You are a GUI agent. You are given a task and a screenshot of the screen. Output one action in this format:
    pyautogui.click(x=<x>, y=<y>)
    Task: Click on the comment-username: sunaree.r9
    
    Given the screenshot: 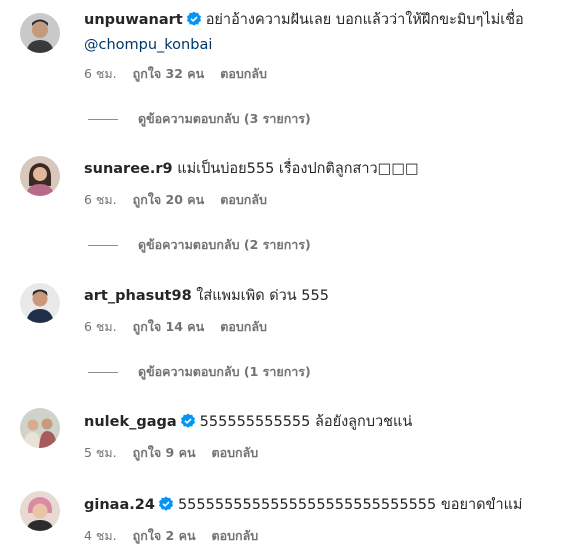 What is the action you would take?
    pyautogui.click(x=128, y=169)
    